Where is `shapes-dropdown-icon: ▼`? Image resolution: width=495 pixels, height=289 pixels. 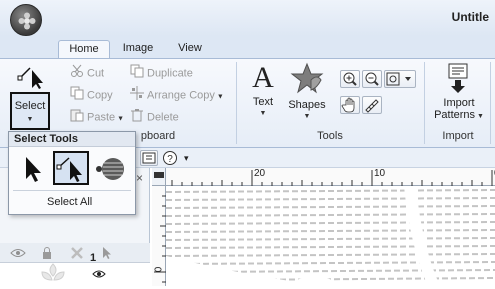 shapes-dropdown-icon: ▼ is located at coordinates (307, 116).